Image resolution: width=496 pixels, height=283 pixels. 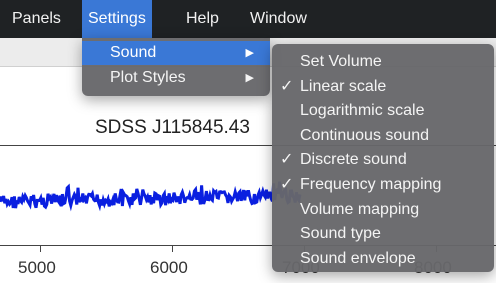 I want to click on menu-item-discrete-sound: ✓ Discrete sound, so click(x=383, y=160).